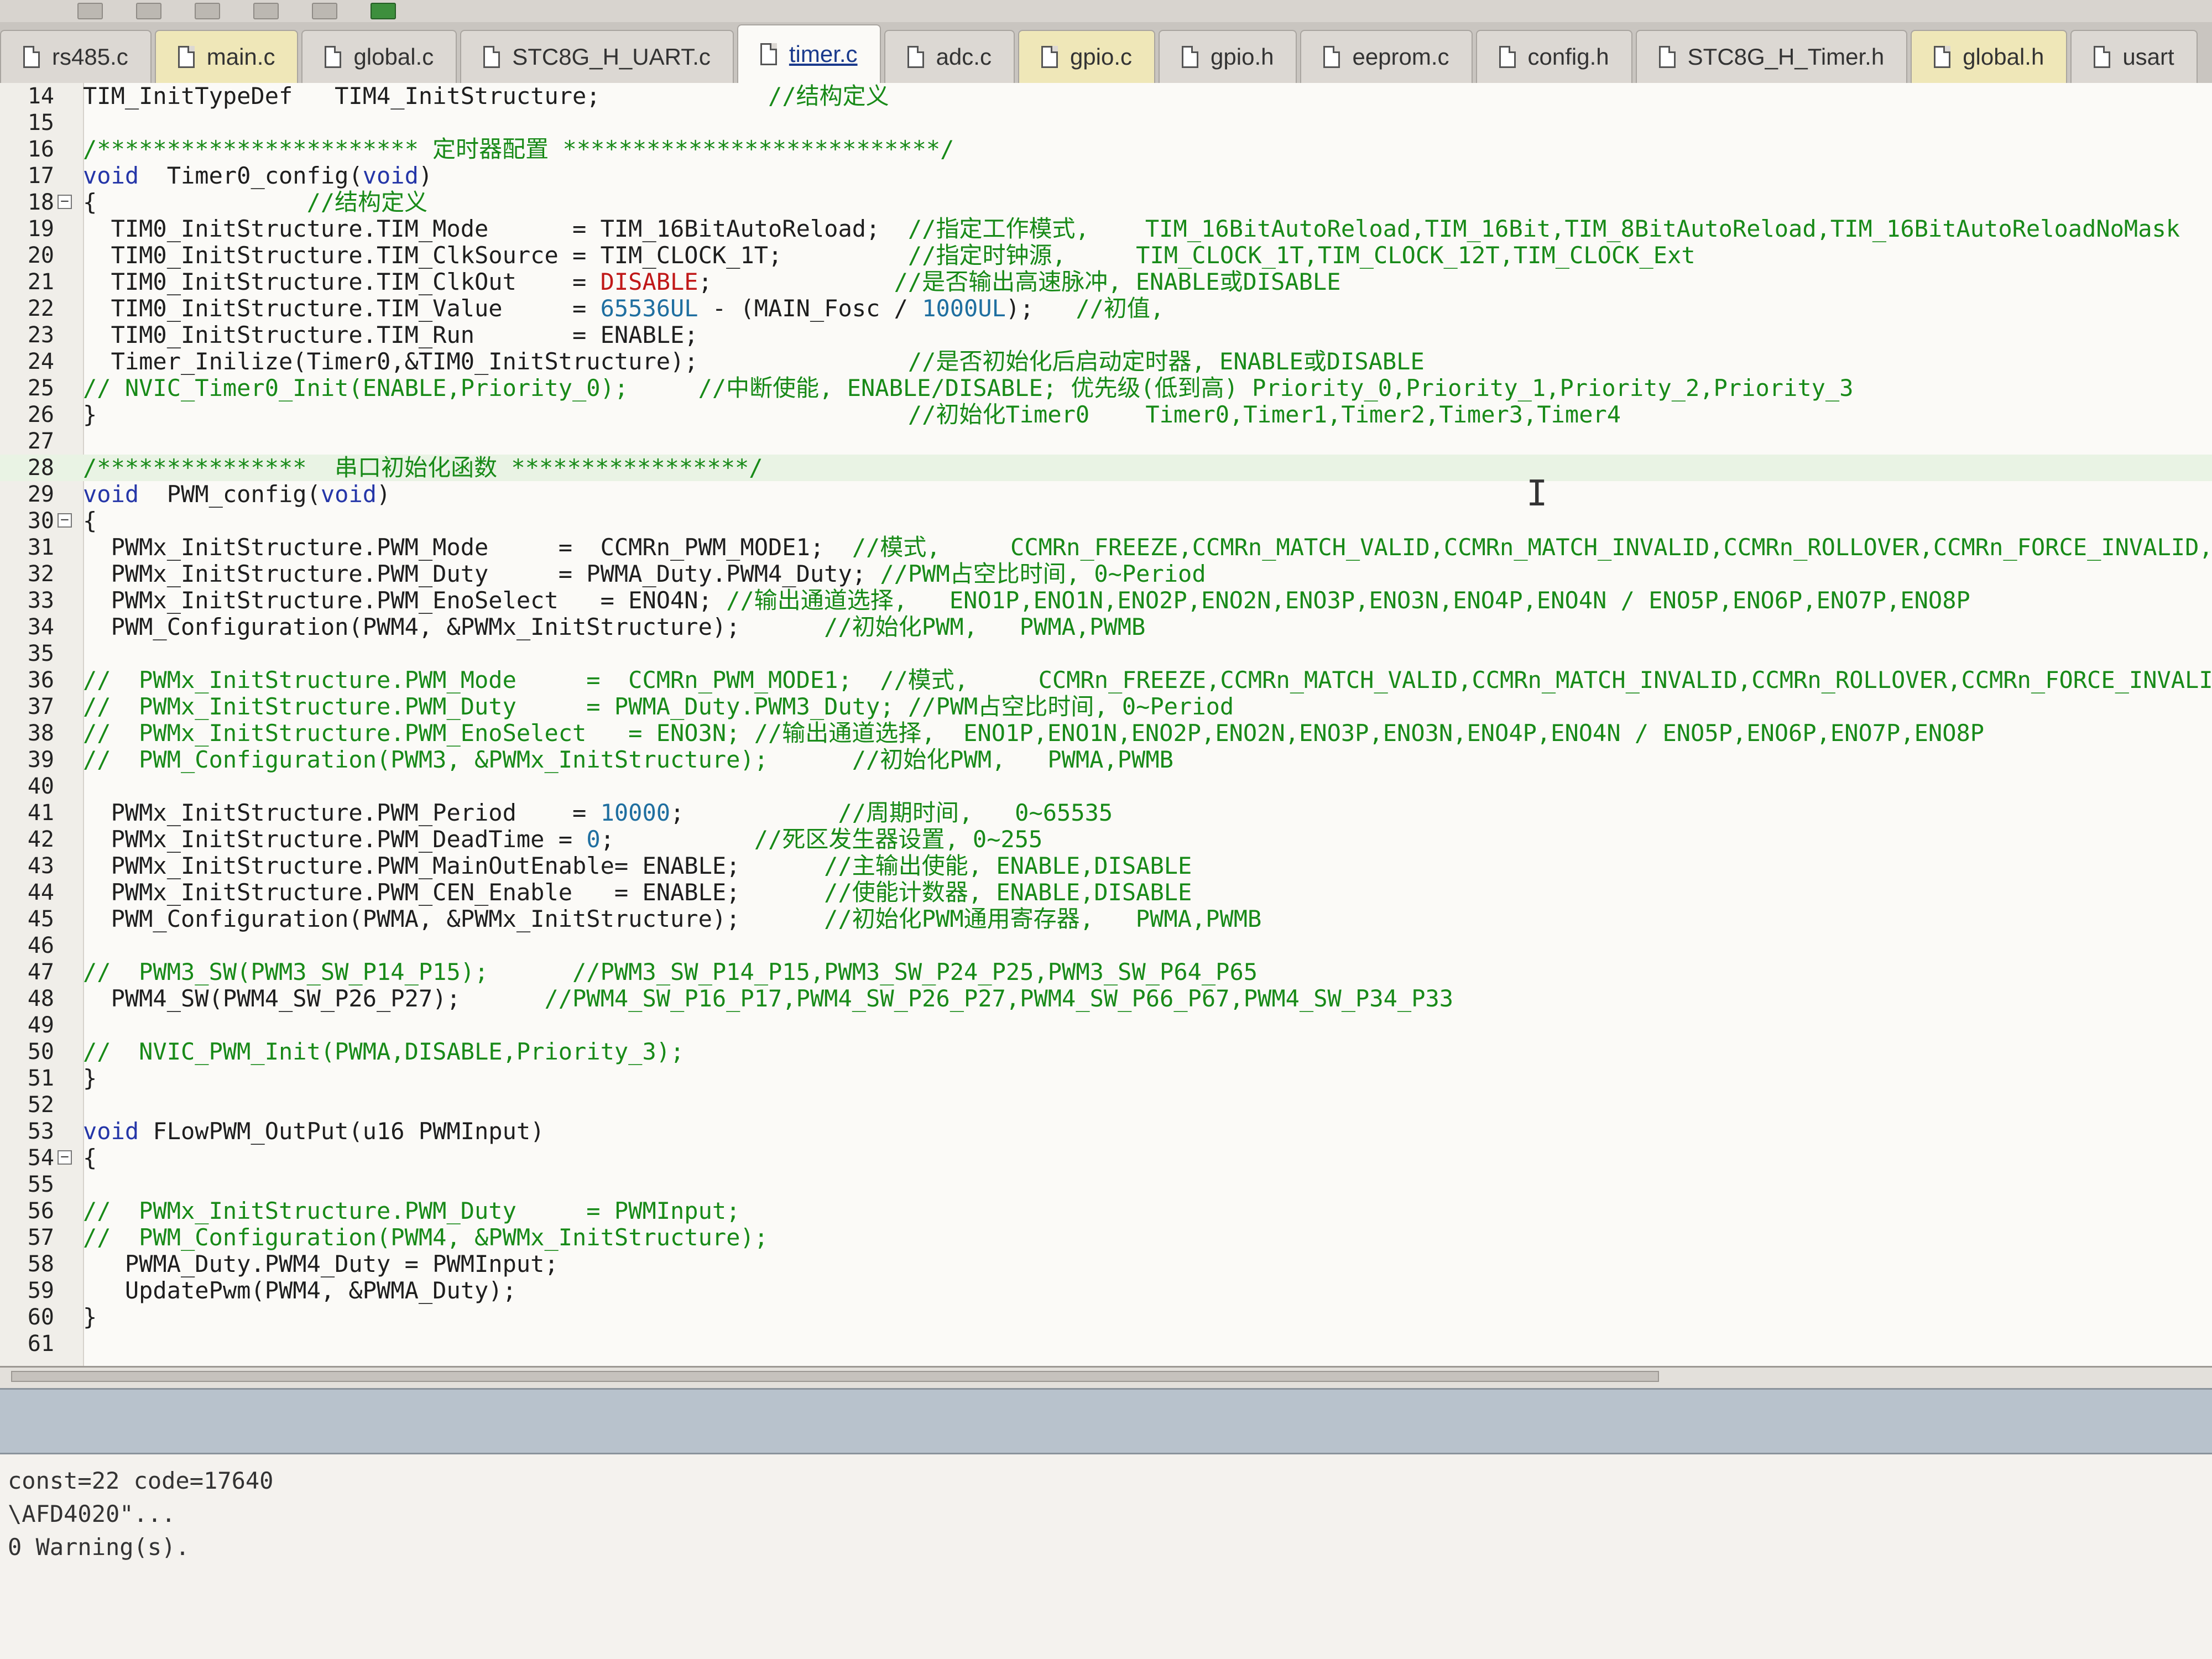  Describe the element at coordinates (1106, 495) in the screenshot. I see `code-line: 29 void PWM_config(void)` at that location.